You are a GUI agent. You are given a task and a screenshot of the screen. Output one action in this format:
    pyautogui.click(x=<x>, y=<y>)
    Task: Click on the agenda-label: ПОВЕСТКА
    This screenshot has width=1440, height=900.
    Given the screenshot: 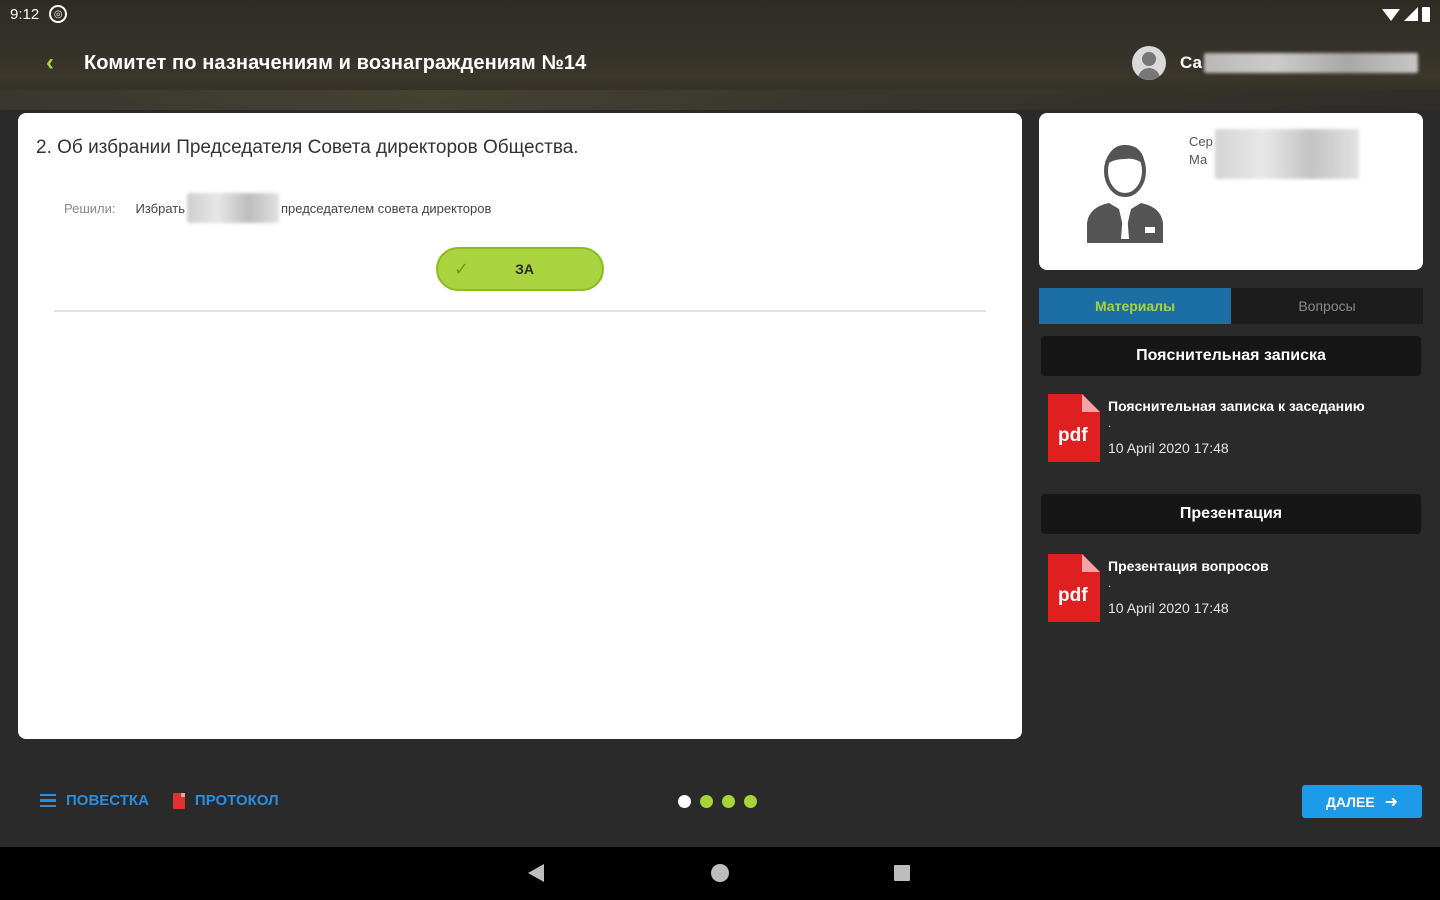 What is the action you would take?
    pyautogui.click(x=107, y=800)
    